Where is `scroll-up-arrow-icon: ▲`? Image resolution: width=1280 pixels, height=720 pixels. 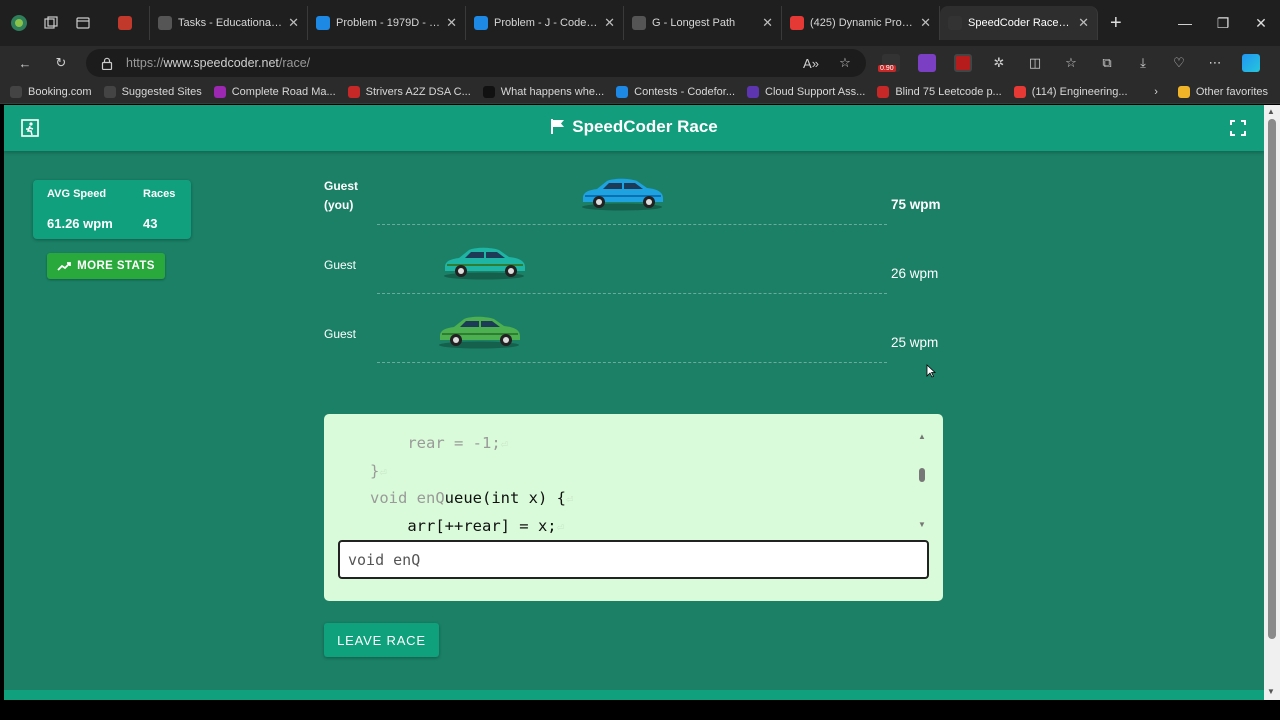 scroll-up-arrow-icon: ▲ is located at coordinates (922, 436).